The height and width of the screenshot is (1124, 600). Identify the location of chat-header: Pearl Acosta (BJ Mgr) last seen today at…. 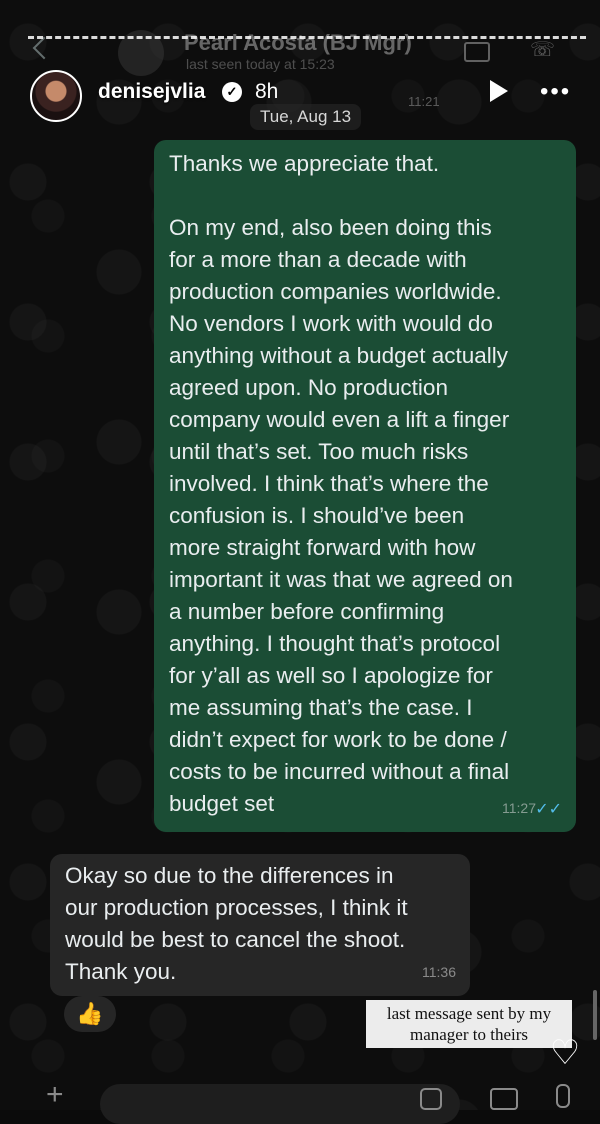
(300, 48).